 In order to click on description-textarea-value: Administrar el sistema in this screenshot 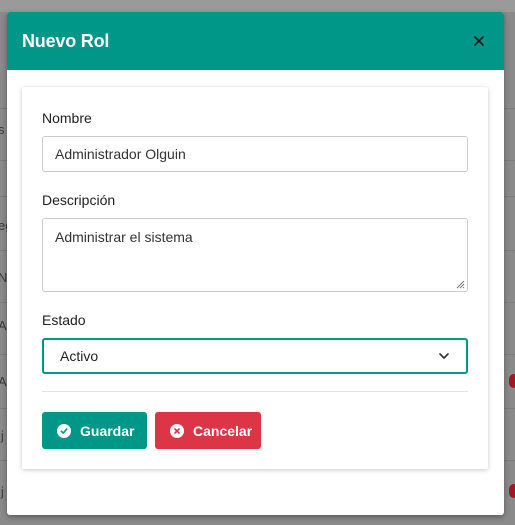, I will do `click(124, 237)`.